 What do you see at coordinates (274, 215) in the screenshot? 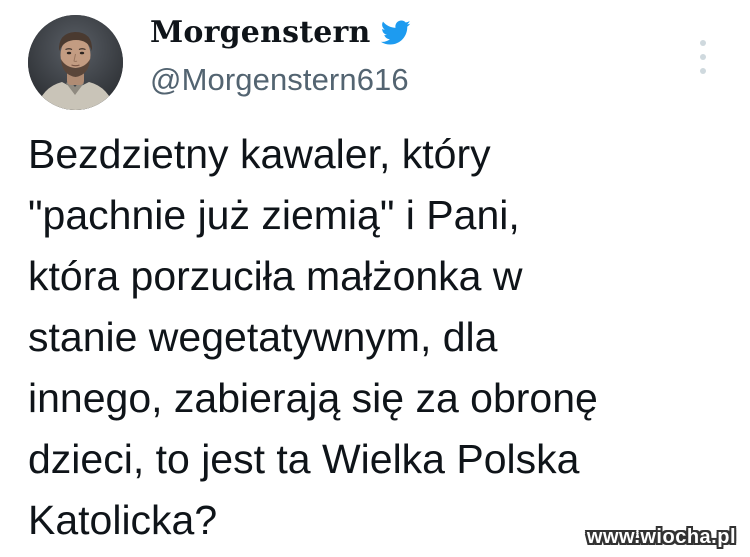
I see `tweet-text-line: "pachnie już ziemią" i Pani,` at bounding box center [274, 215].